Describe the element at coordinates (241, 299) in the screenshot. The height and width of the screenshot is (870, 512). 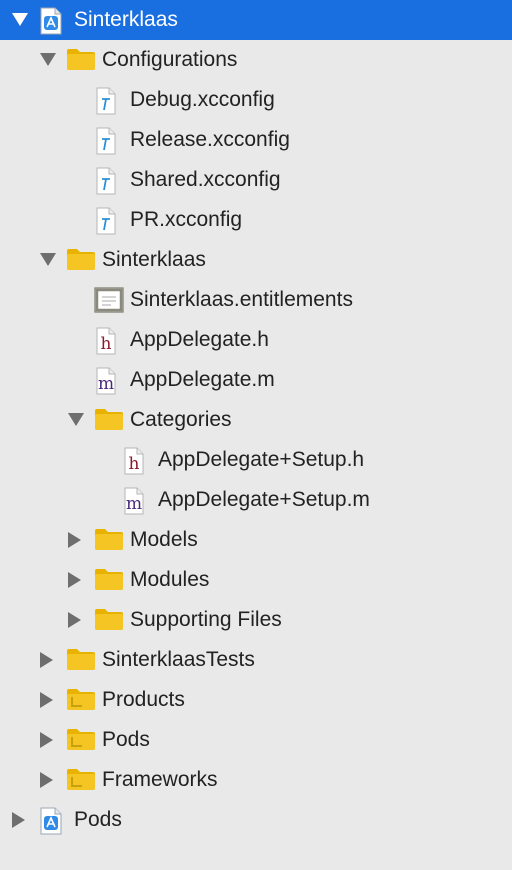
I see `tree-row-label: Sinterklaas.entitlements` at that location.